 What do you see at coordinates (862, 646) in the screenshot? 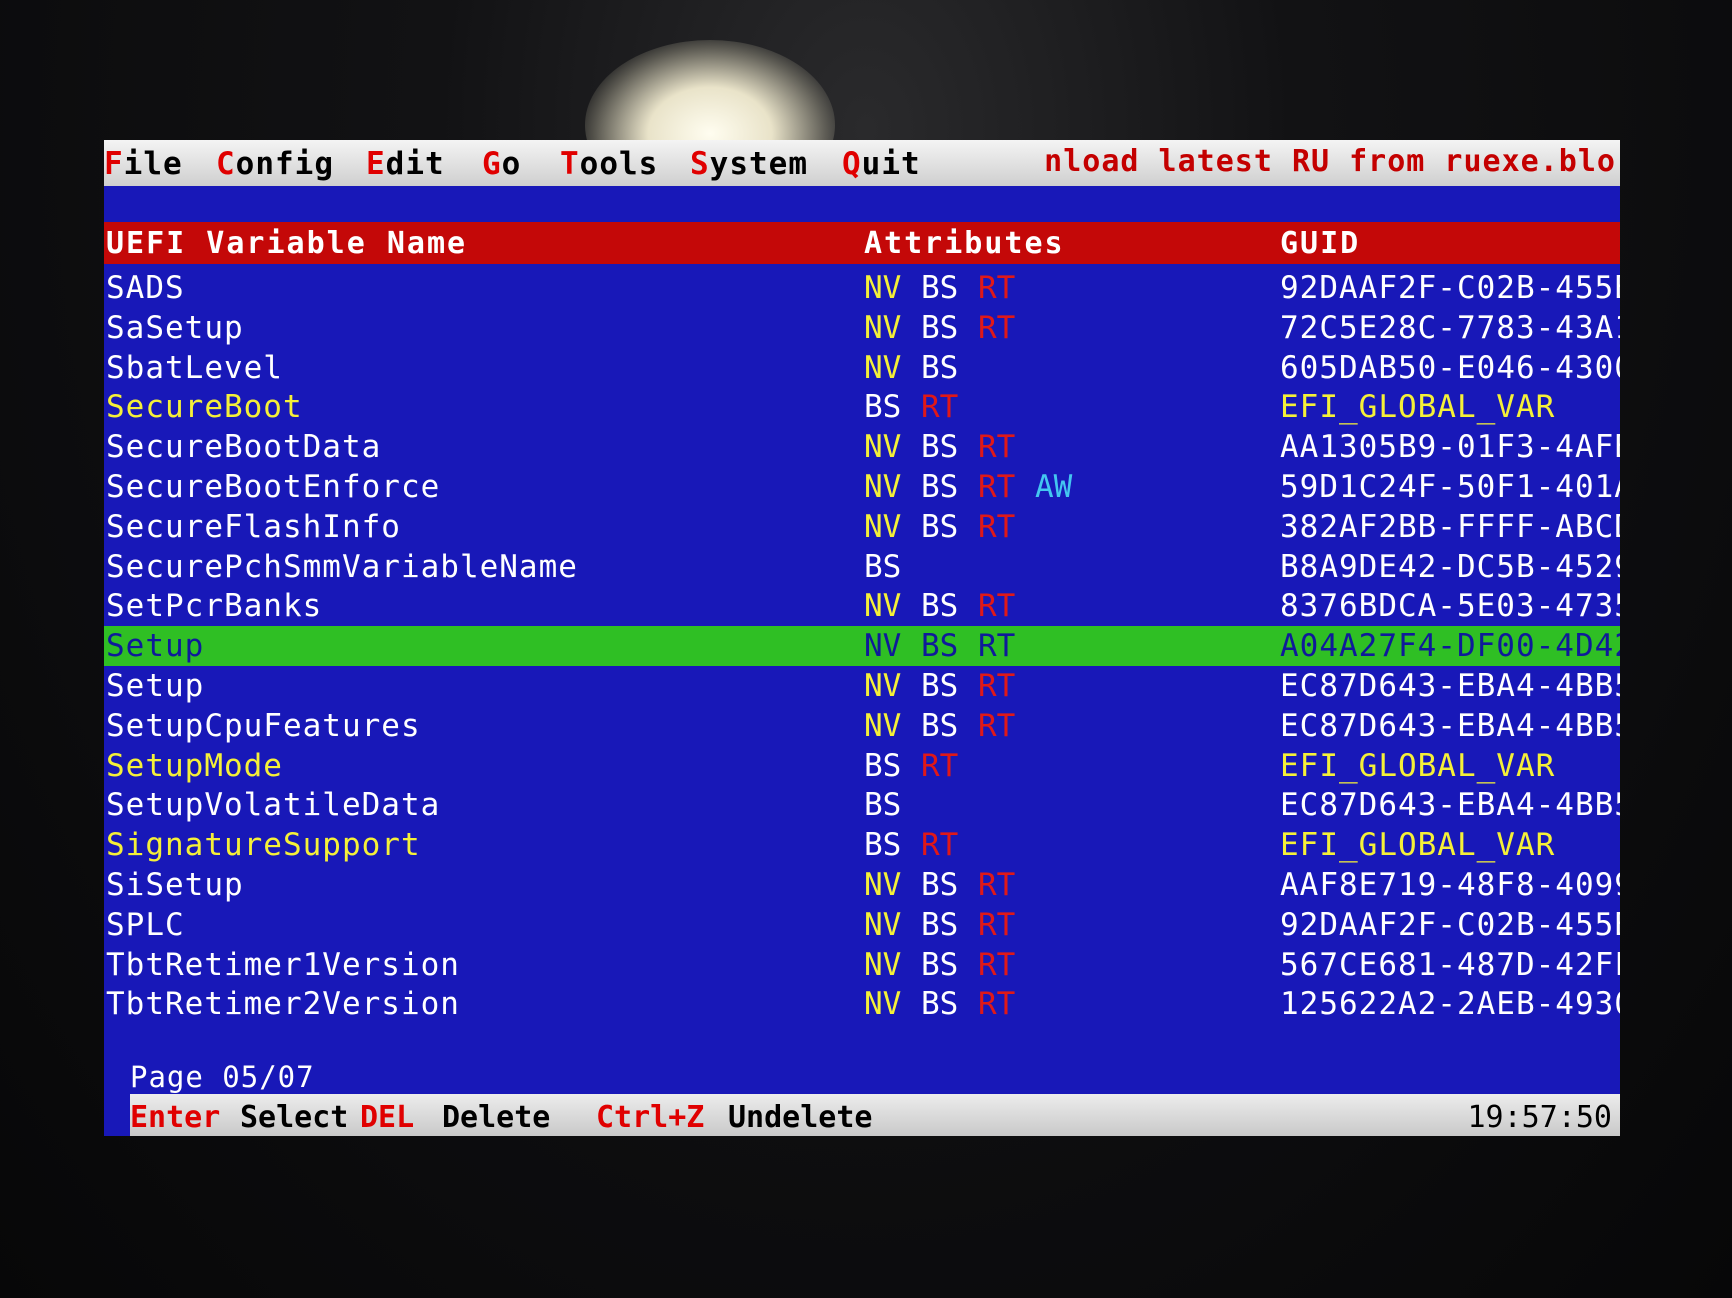
I see `table-row: Setup NV BS RT A04A27F4-DF00-4D42` at bounding box center [862, 646].